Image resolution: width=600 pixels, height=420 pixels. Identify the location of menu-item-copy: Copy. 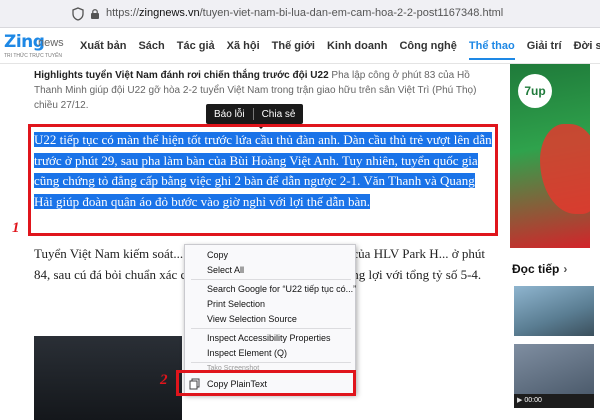
(217, 255).